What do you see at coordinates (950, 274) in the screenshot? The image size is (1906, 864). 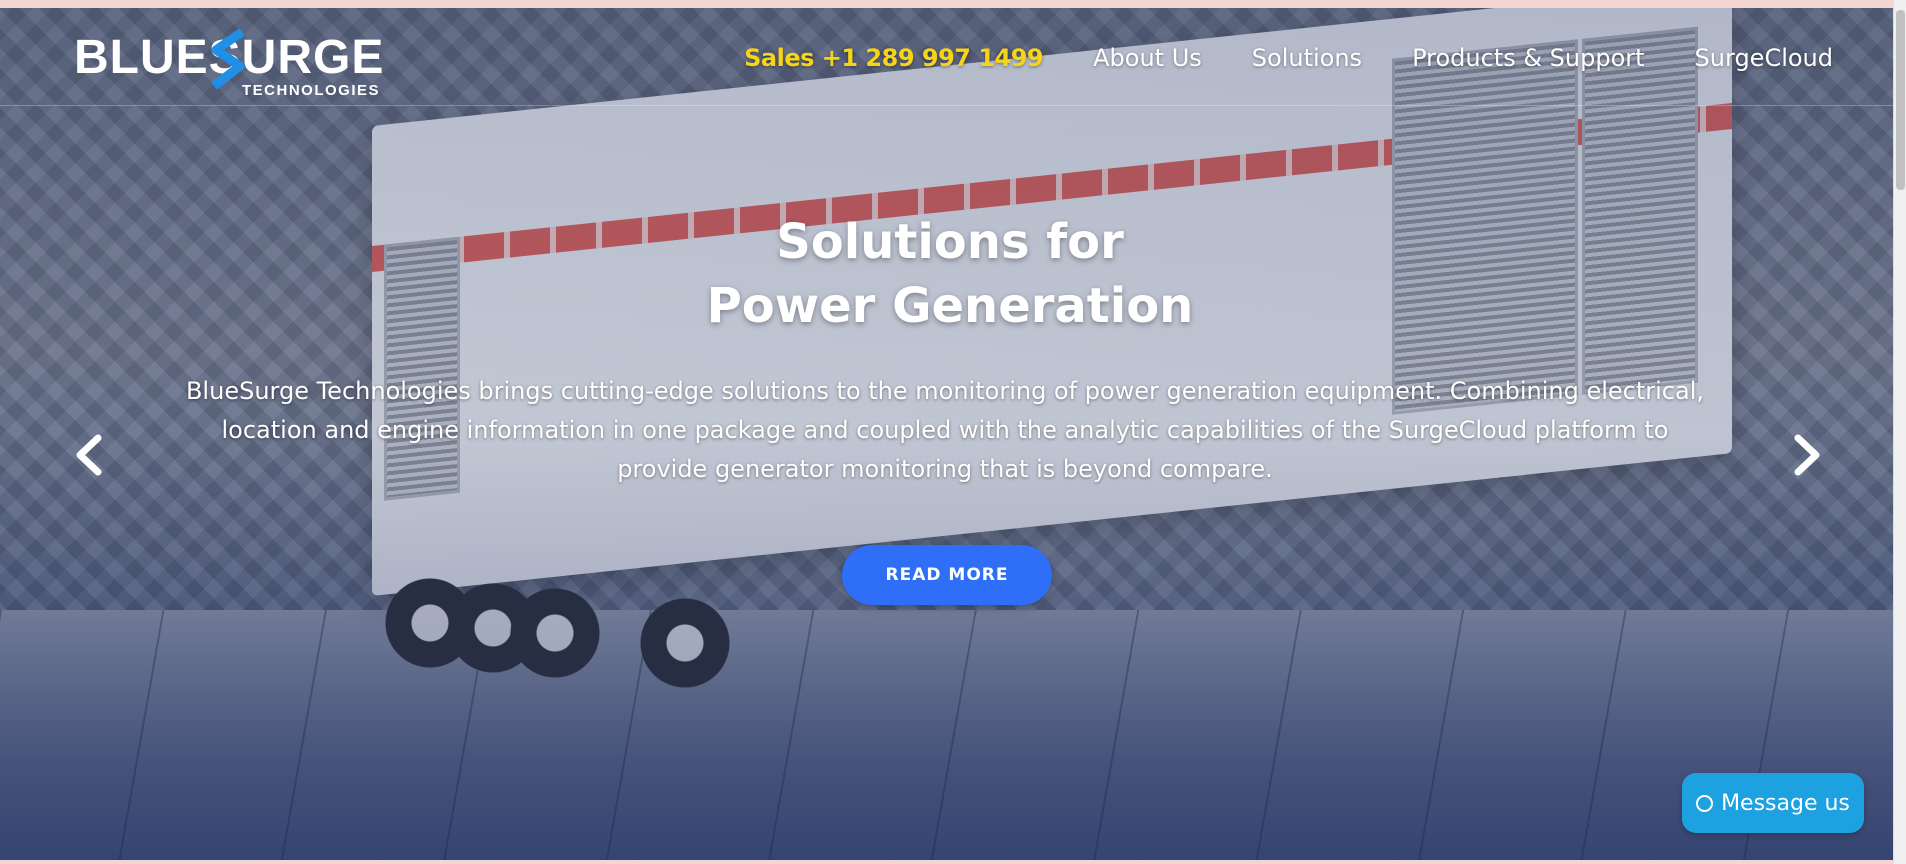 I see `hero-title: Solutions for Power Generation` at bounding box center [950, 274].